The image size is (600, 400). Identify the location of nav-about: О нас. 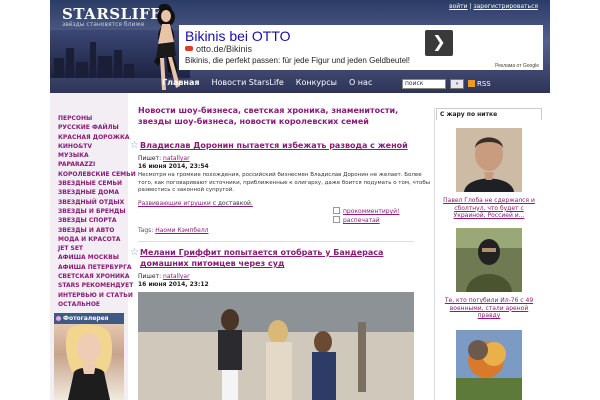
(360, 85).